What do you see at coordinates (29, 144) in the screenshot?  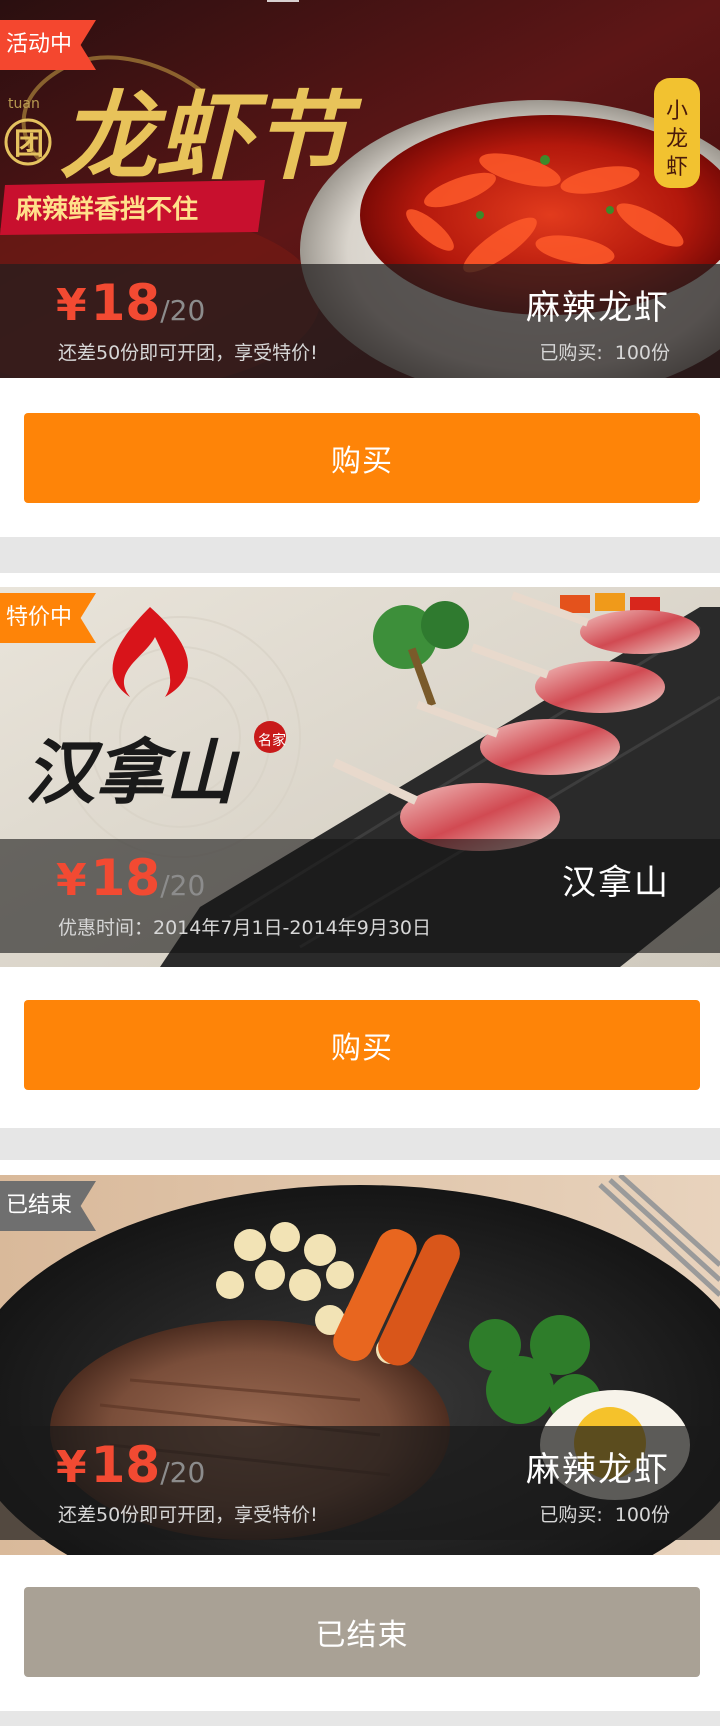 I see `svg-text: 团` at bounding box center [29, 144].